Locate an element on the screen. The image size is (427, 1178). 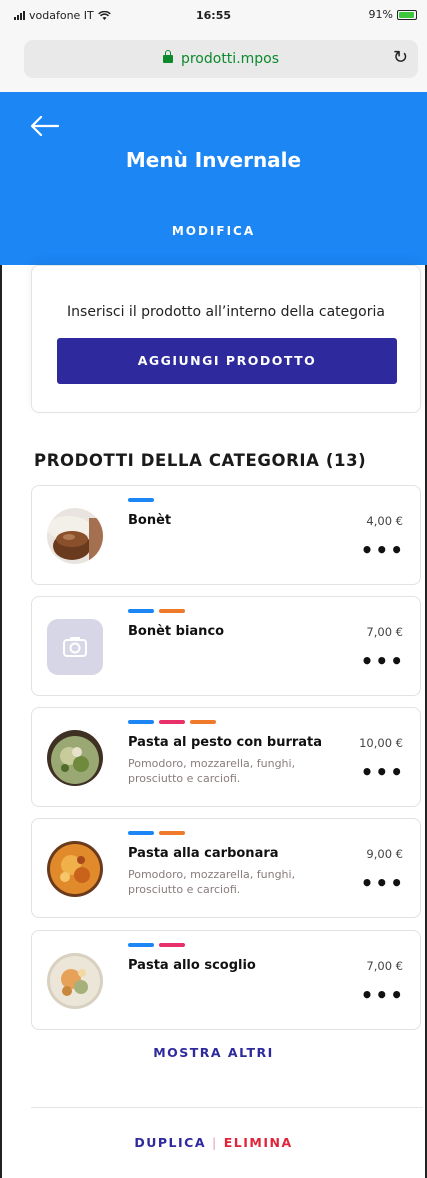
browser-toolbar: prodotti.mpos ↻ is located at coordinates (213, 61).